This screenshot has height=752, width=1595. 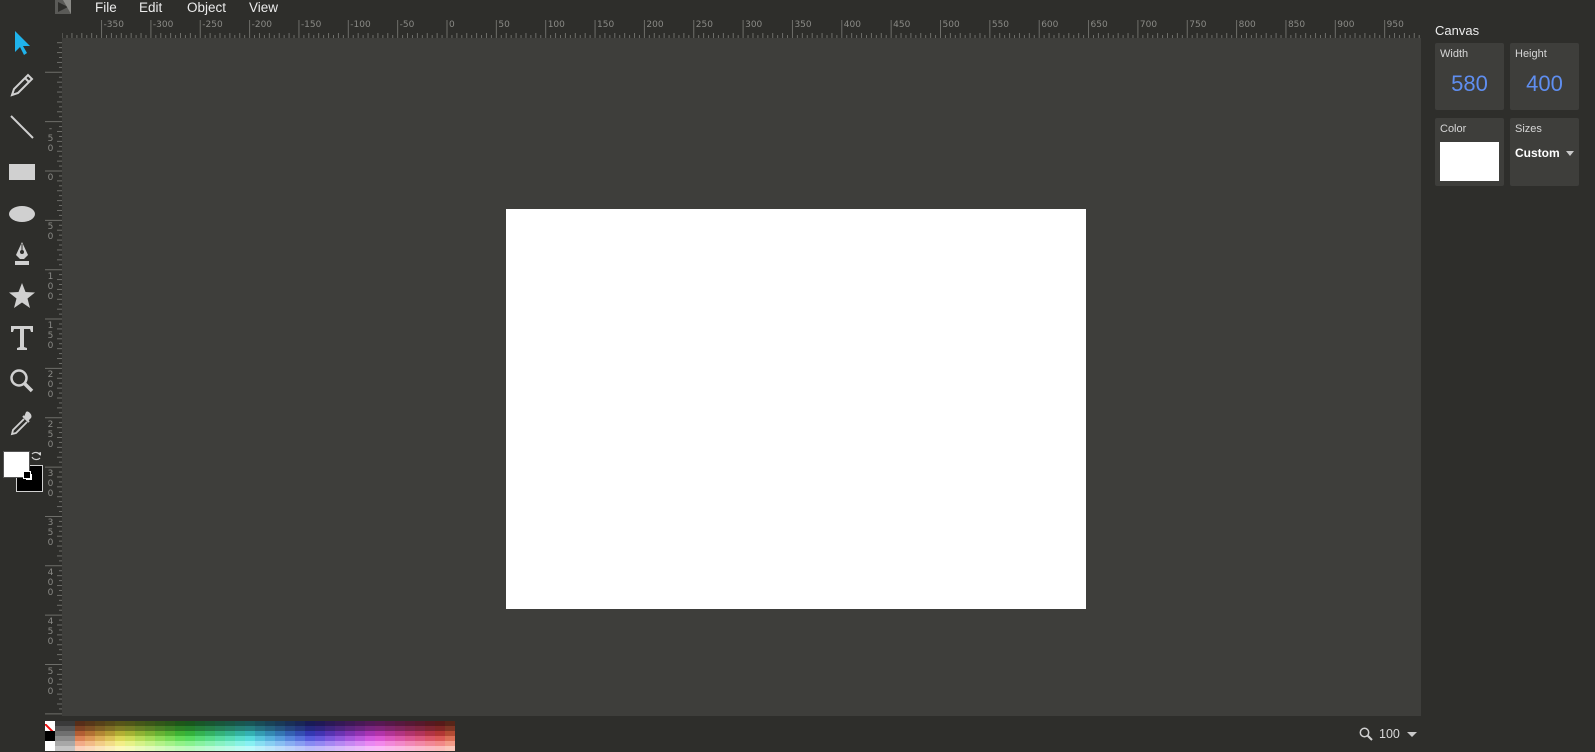 What do you see at coordinates (22, 127) in the screenshot?
I see `line-tool` at bounding box center [22, 127].